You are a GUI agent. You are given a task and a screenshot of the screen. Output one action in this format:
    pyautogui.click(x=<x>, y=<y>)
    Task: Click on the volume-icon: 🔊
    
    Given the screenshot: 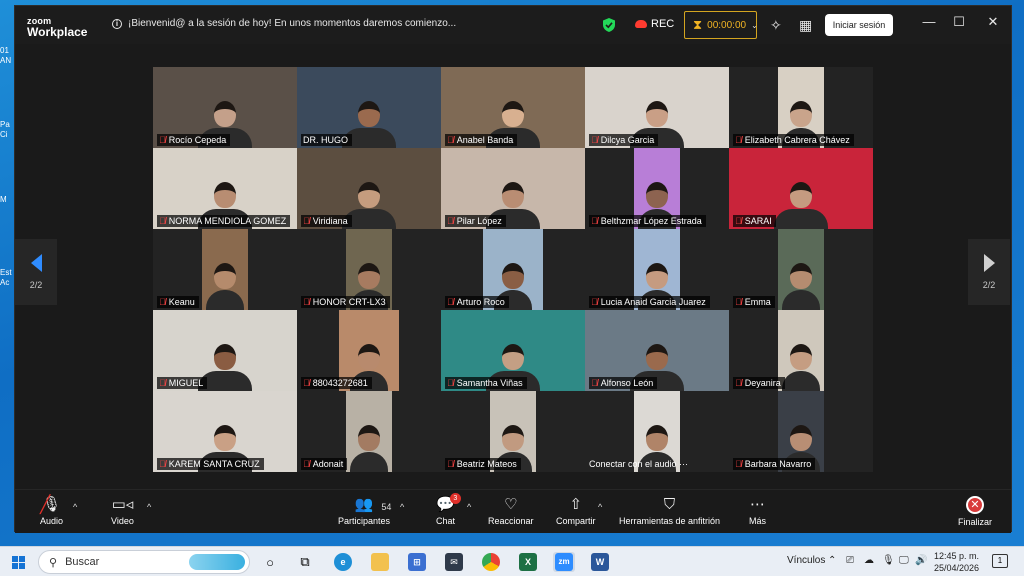 What is the action you would take?
    pyautogui.click(x=921, y=560)
    